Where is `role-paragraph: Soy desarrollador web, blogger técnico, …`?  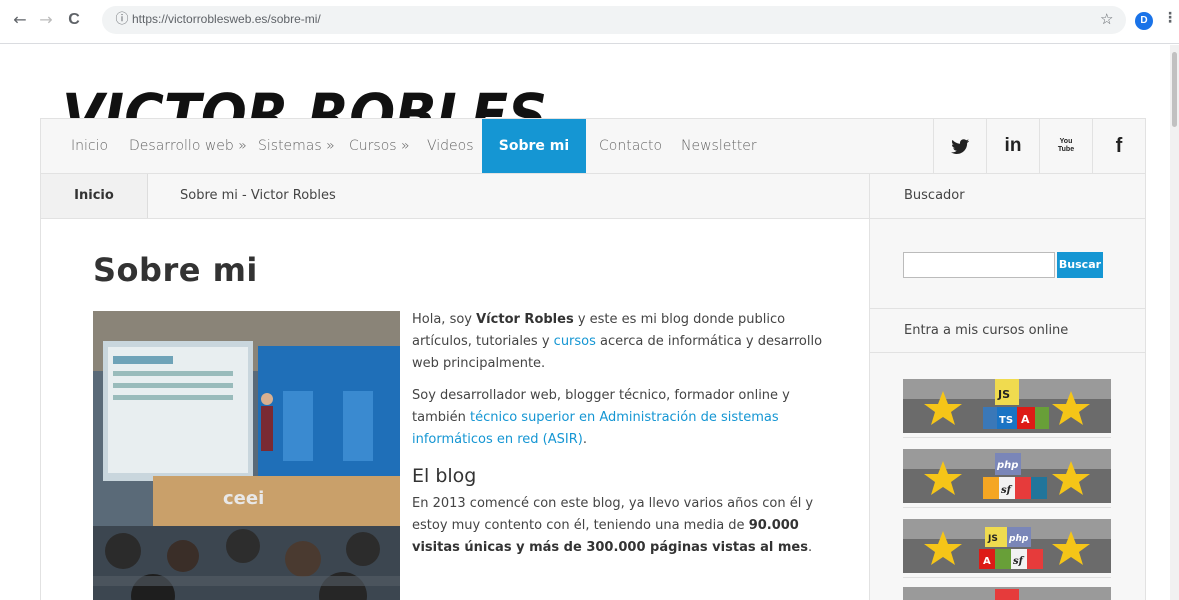
role-paragraph: Soy desarrollador web, blogger técnico, … is located at coordinates (601, 417).